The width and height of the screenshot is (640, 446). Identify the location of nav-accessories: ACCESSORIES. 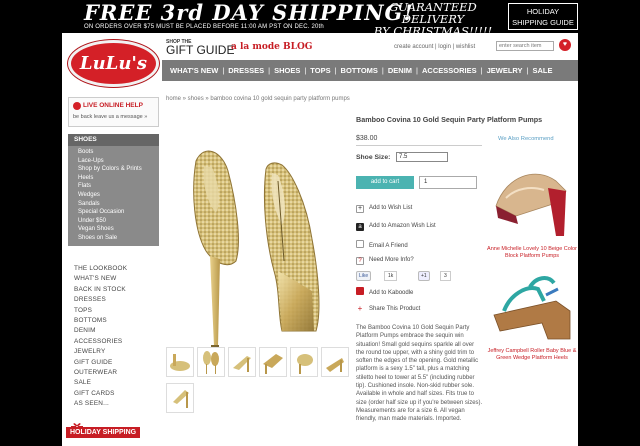
(449, 70).